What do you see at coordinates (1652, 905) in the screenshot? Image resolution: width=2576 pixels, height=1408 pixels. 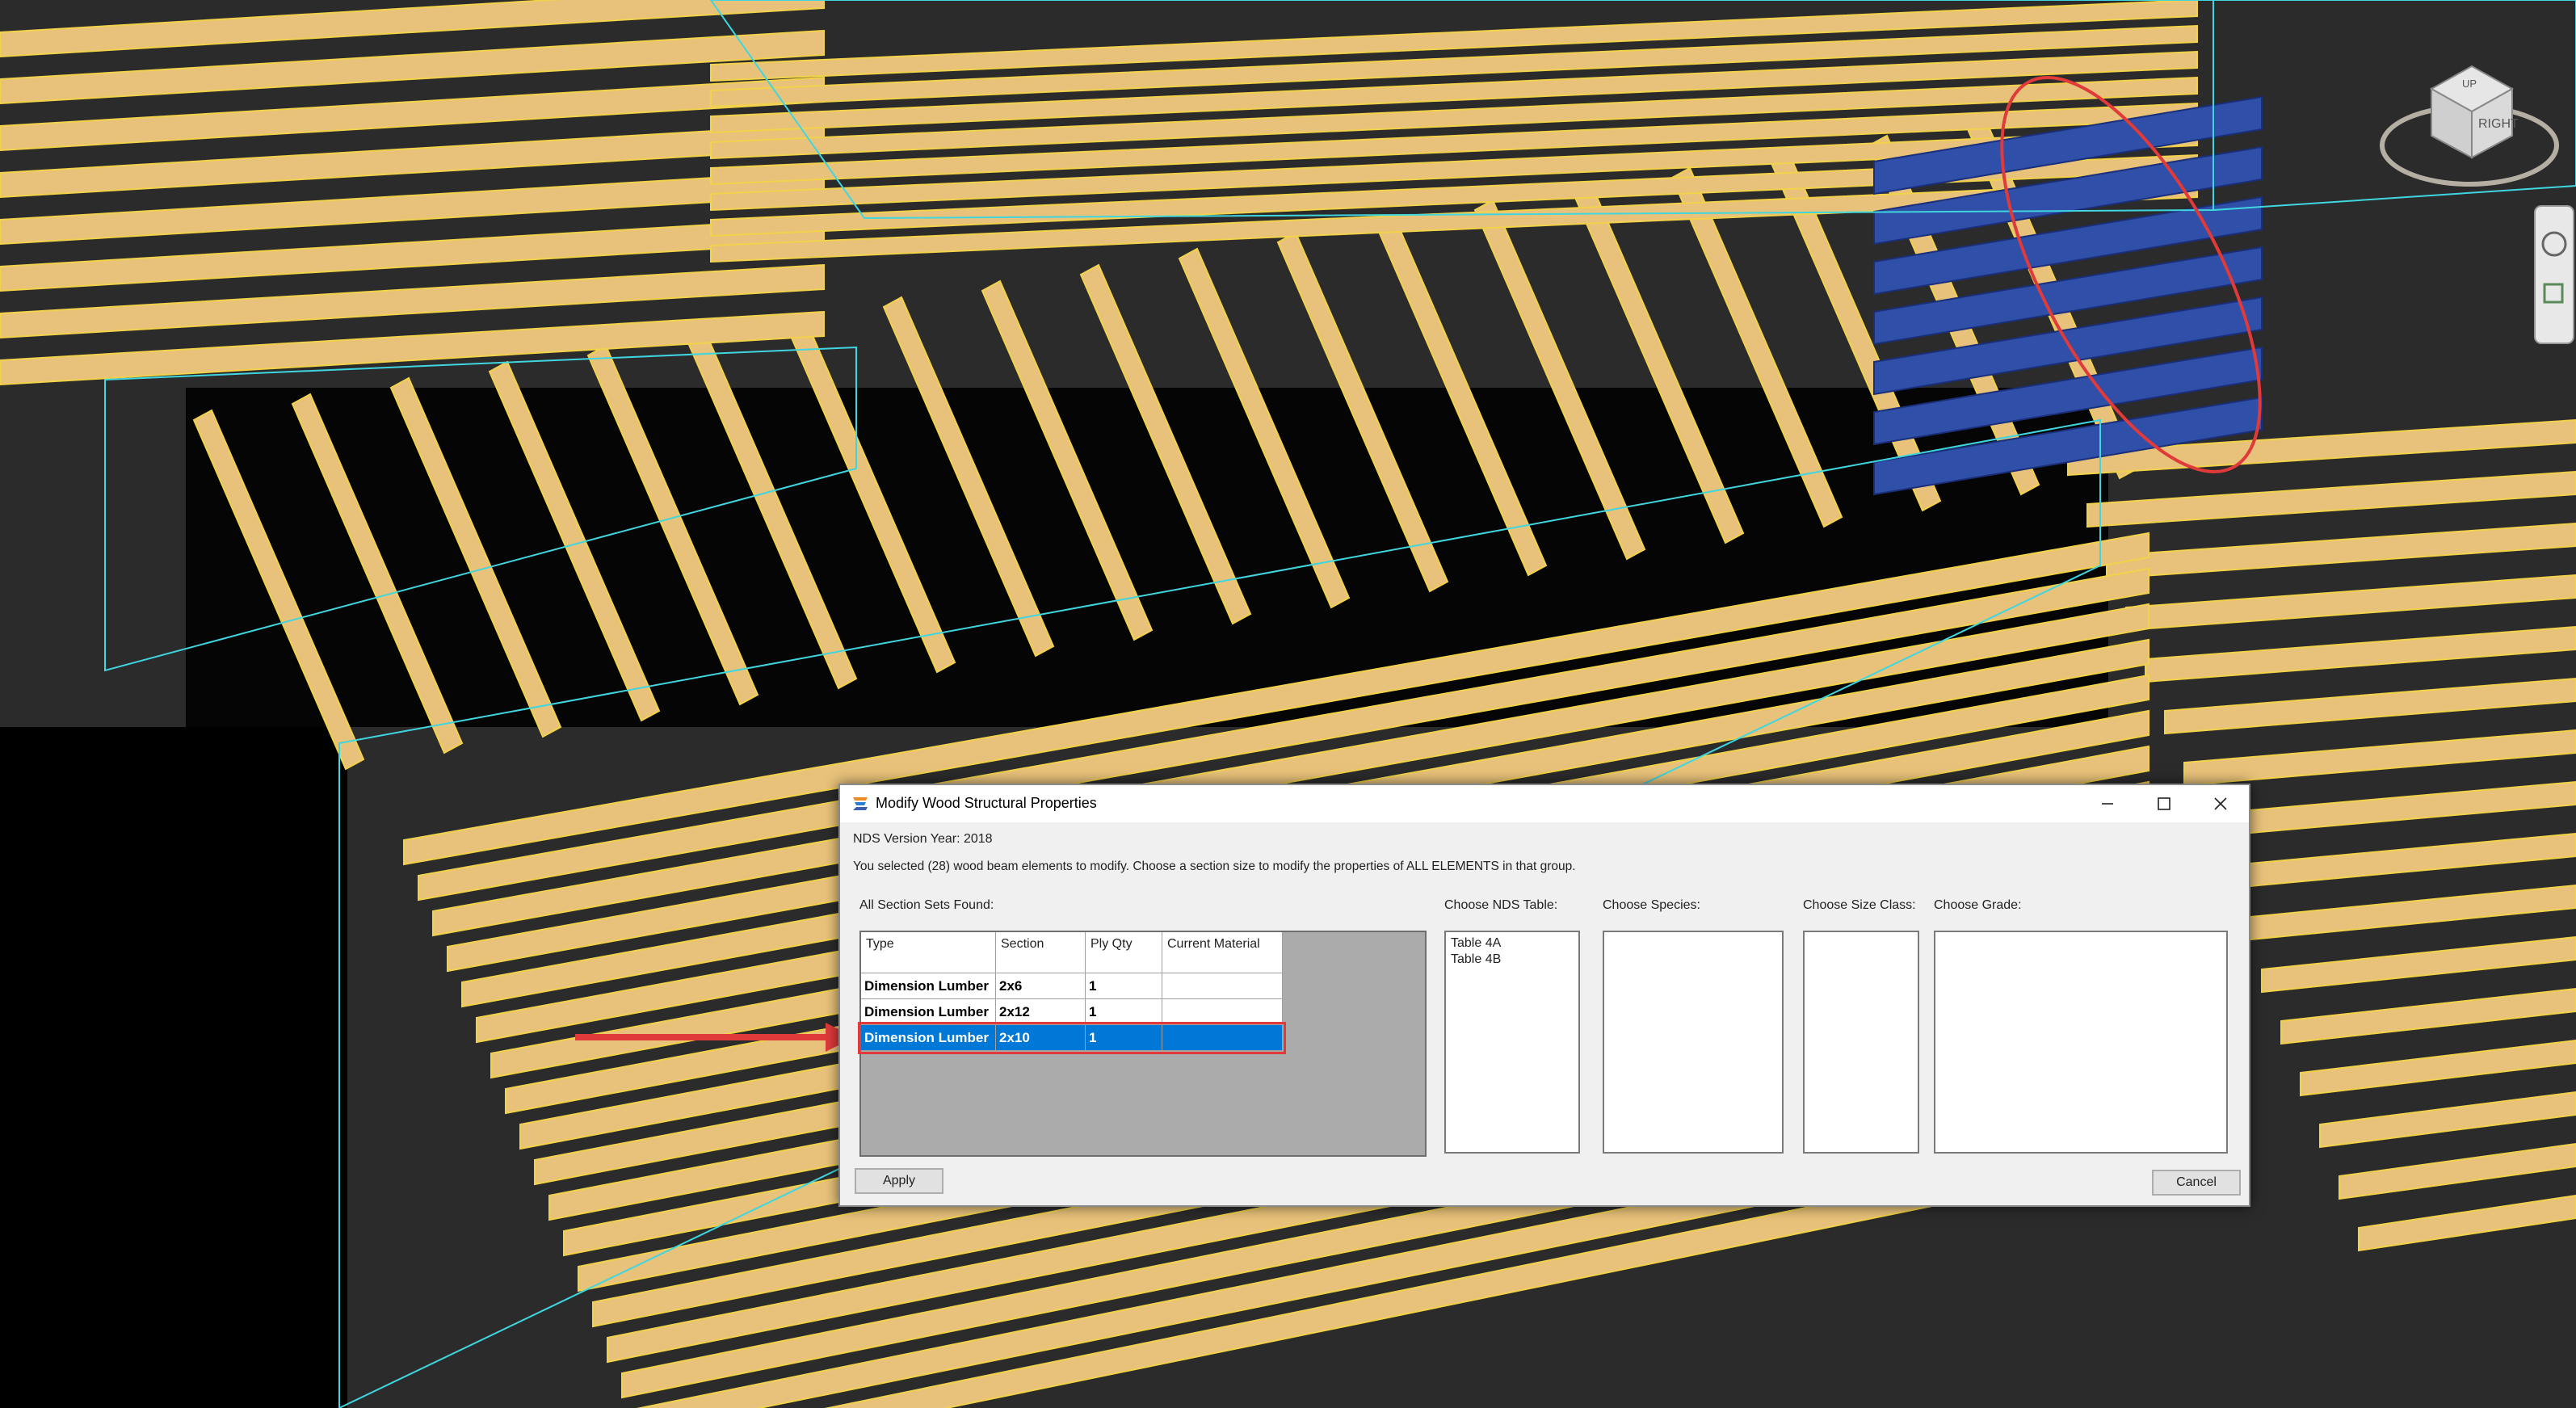 I see `species-label: Choose Species:` at bounding box center [1652, 905].